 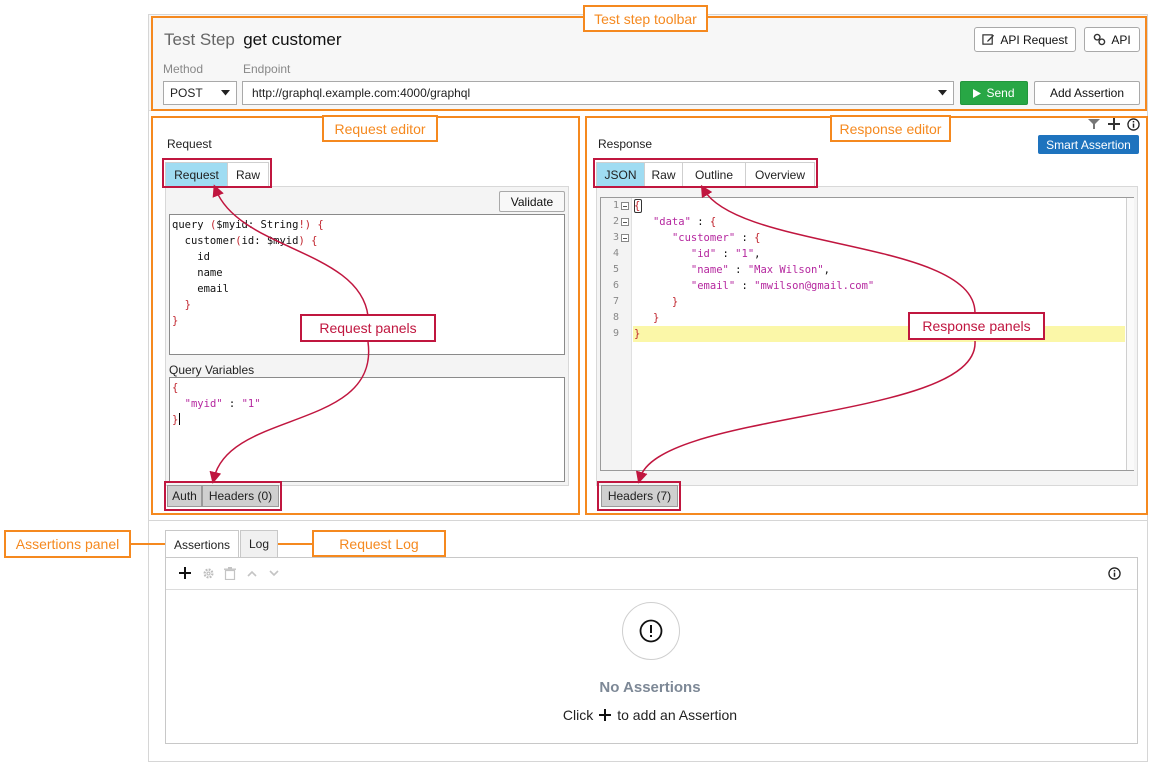 What do you see at coordinates (368, 328) in the screenshot?
I see `label-request-panels: Request panels` at bounding box center [368, 328].